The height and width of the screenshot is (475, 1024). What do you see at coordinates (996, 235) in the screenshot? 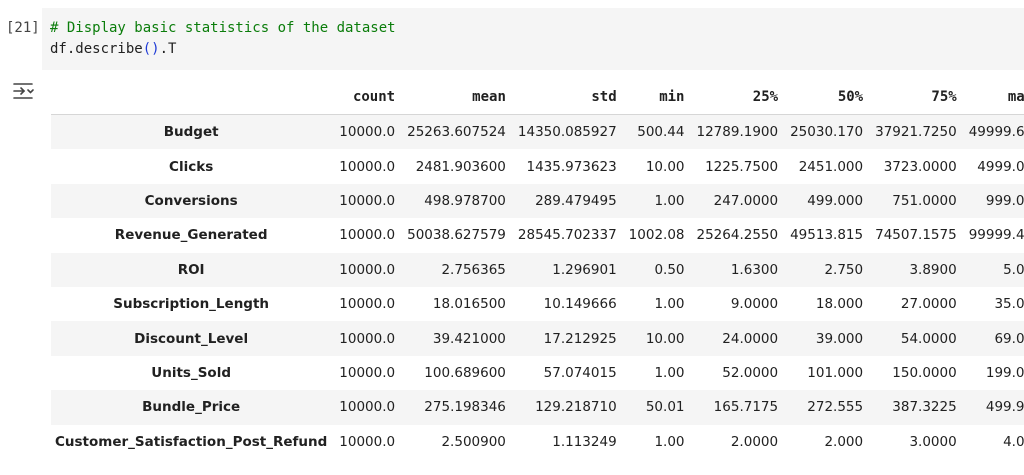
I see `table-cell: 99999.47` at bounding box center [996, 235].